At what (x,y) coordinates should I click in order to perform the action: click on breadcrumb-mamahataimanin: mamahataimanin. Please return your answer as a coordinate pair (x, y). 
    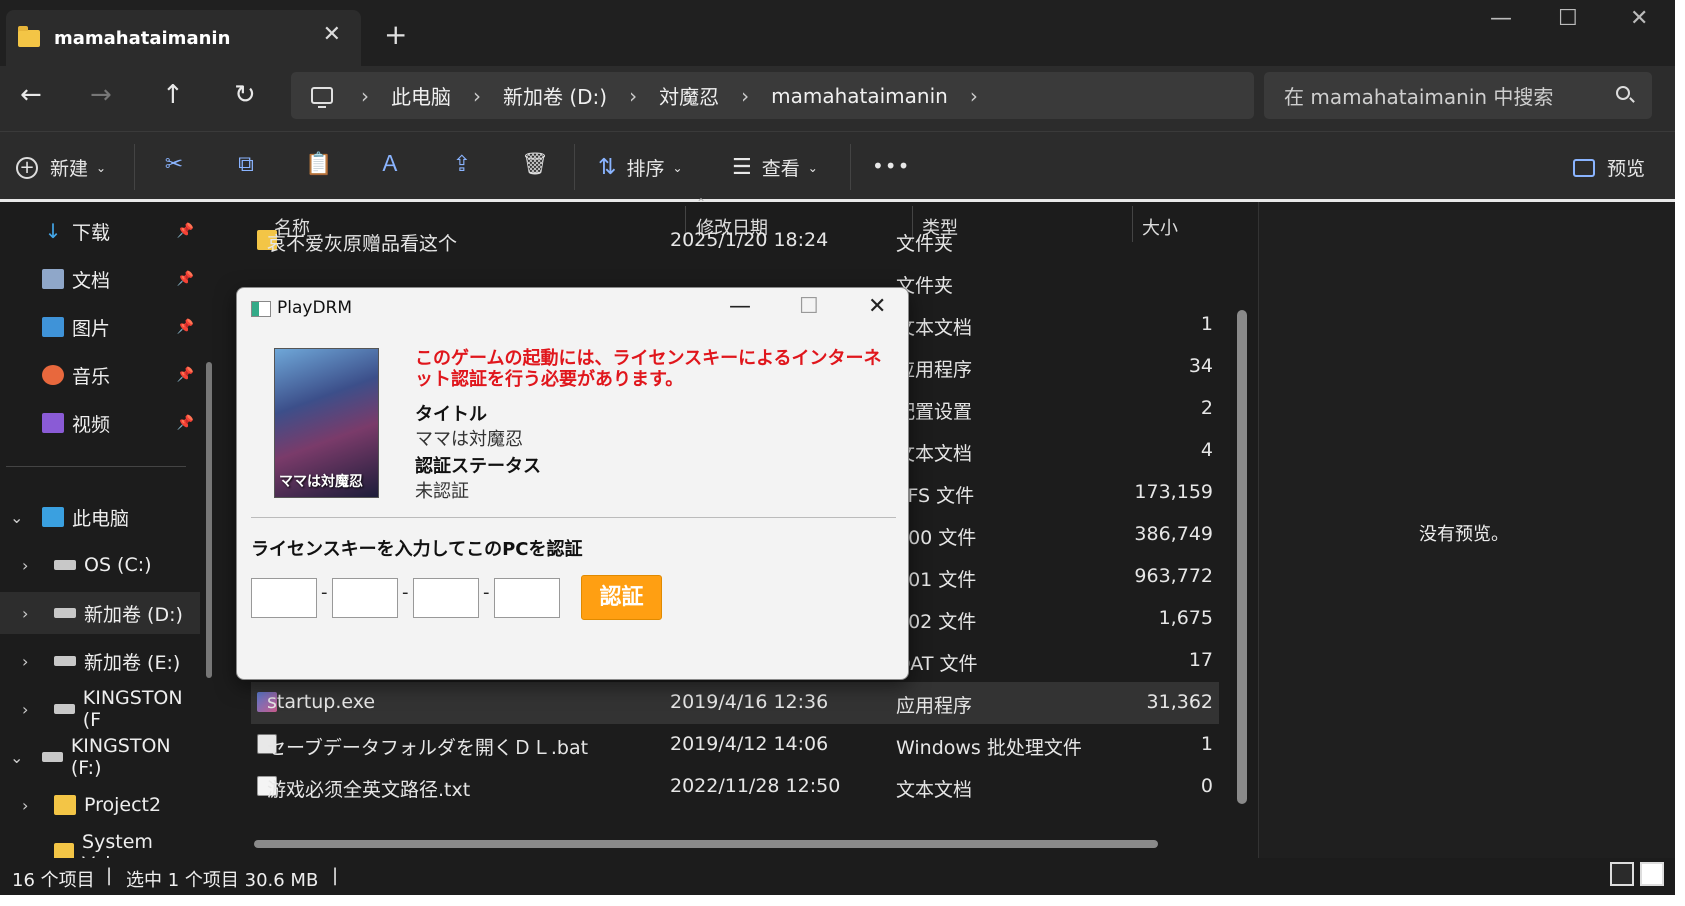
    Looking at the image, I should click on (859, 96).